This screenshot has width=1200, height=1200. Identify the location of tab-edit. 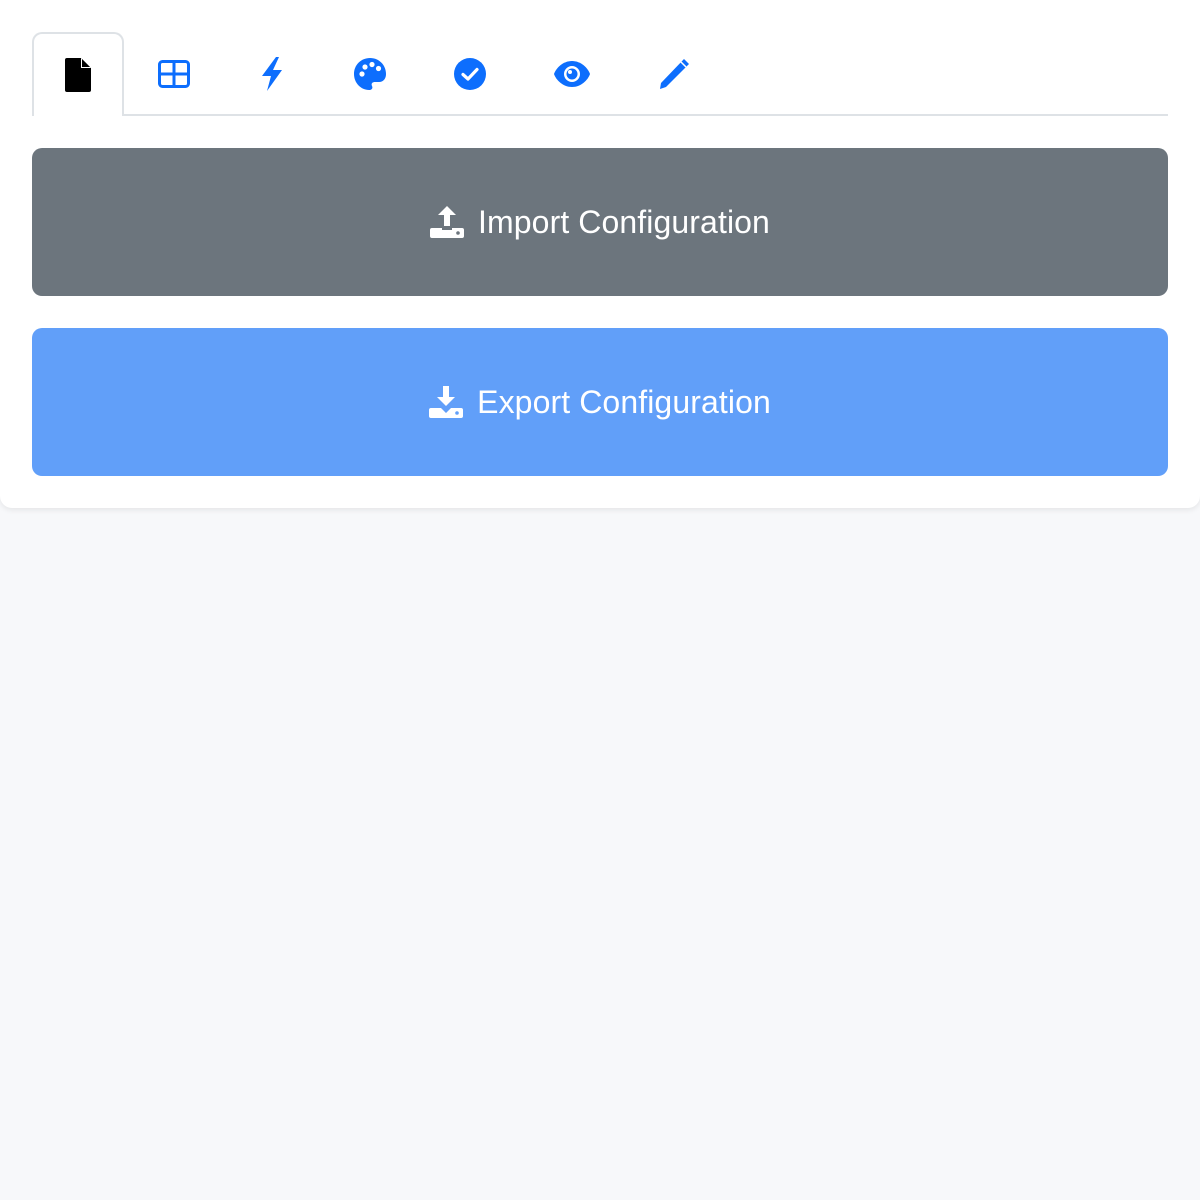
(674, 74).